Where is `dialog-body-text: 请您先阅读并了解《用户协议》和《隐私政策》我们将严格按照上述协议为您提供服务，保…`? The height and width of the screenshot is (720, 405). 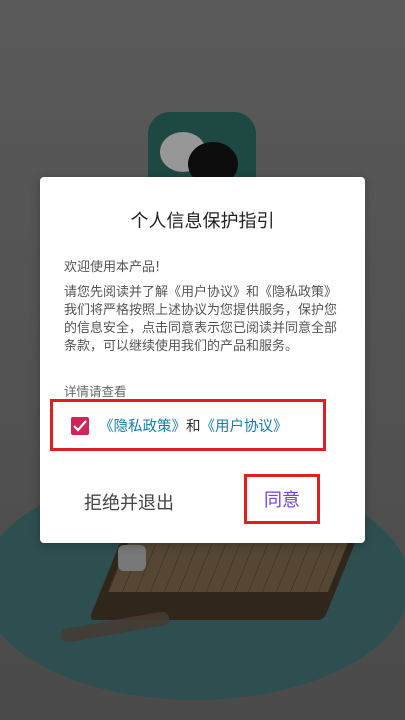
dialog-body-text: 请您先阅读并了解《用户协议》和《隐私政策》我们将严格按照上述协议为您提供服务，保… is located at coordinates (201, 319).